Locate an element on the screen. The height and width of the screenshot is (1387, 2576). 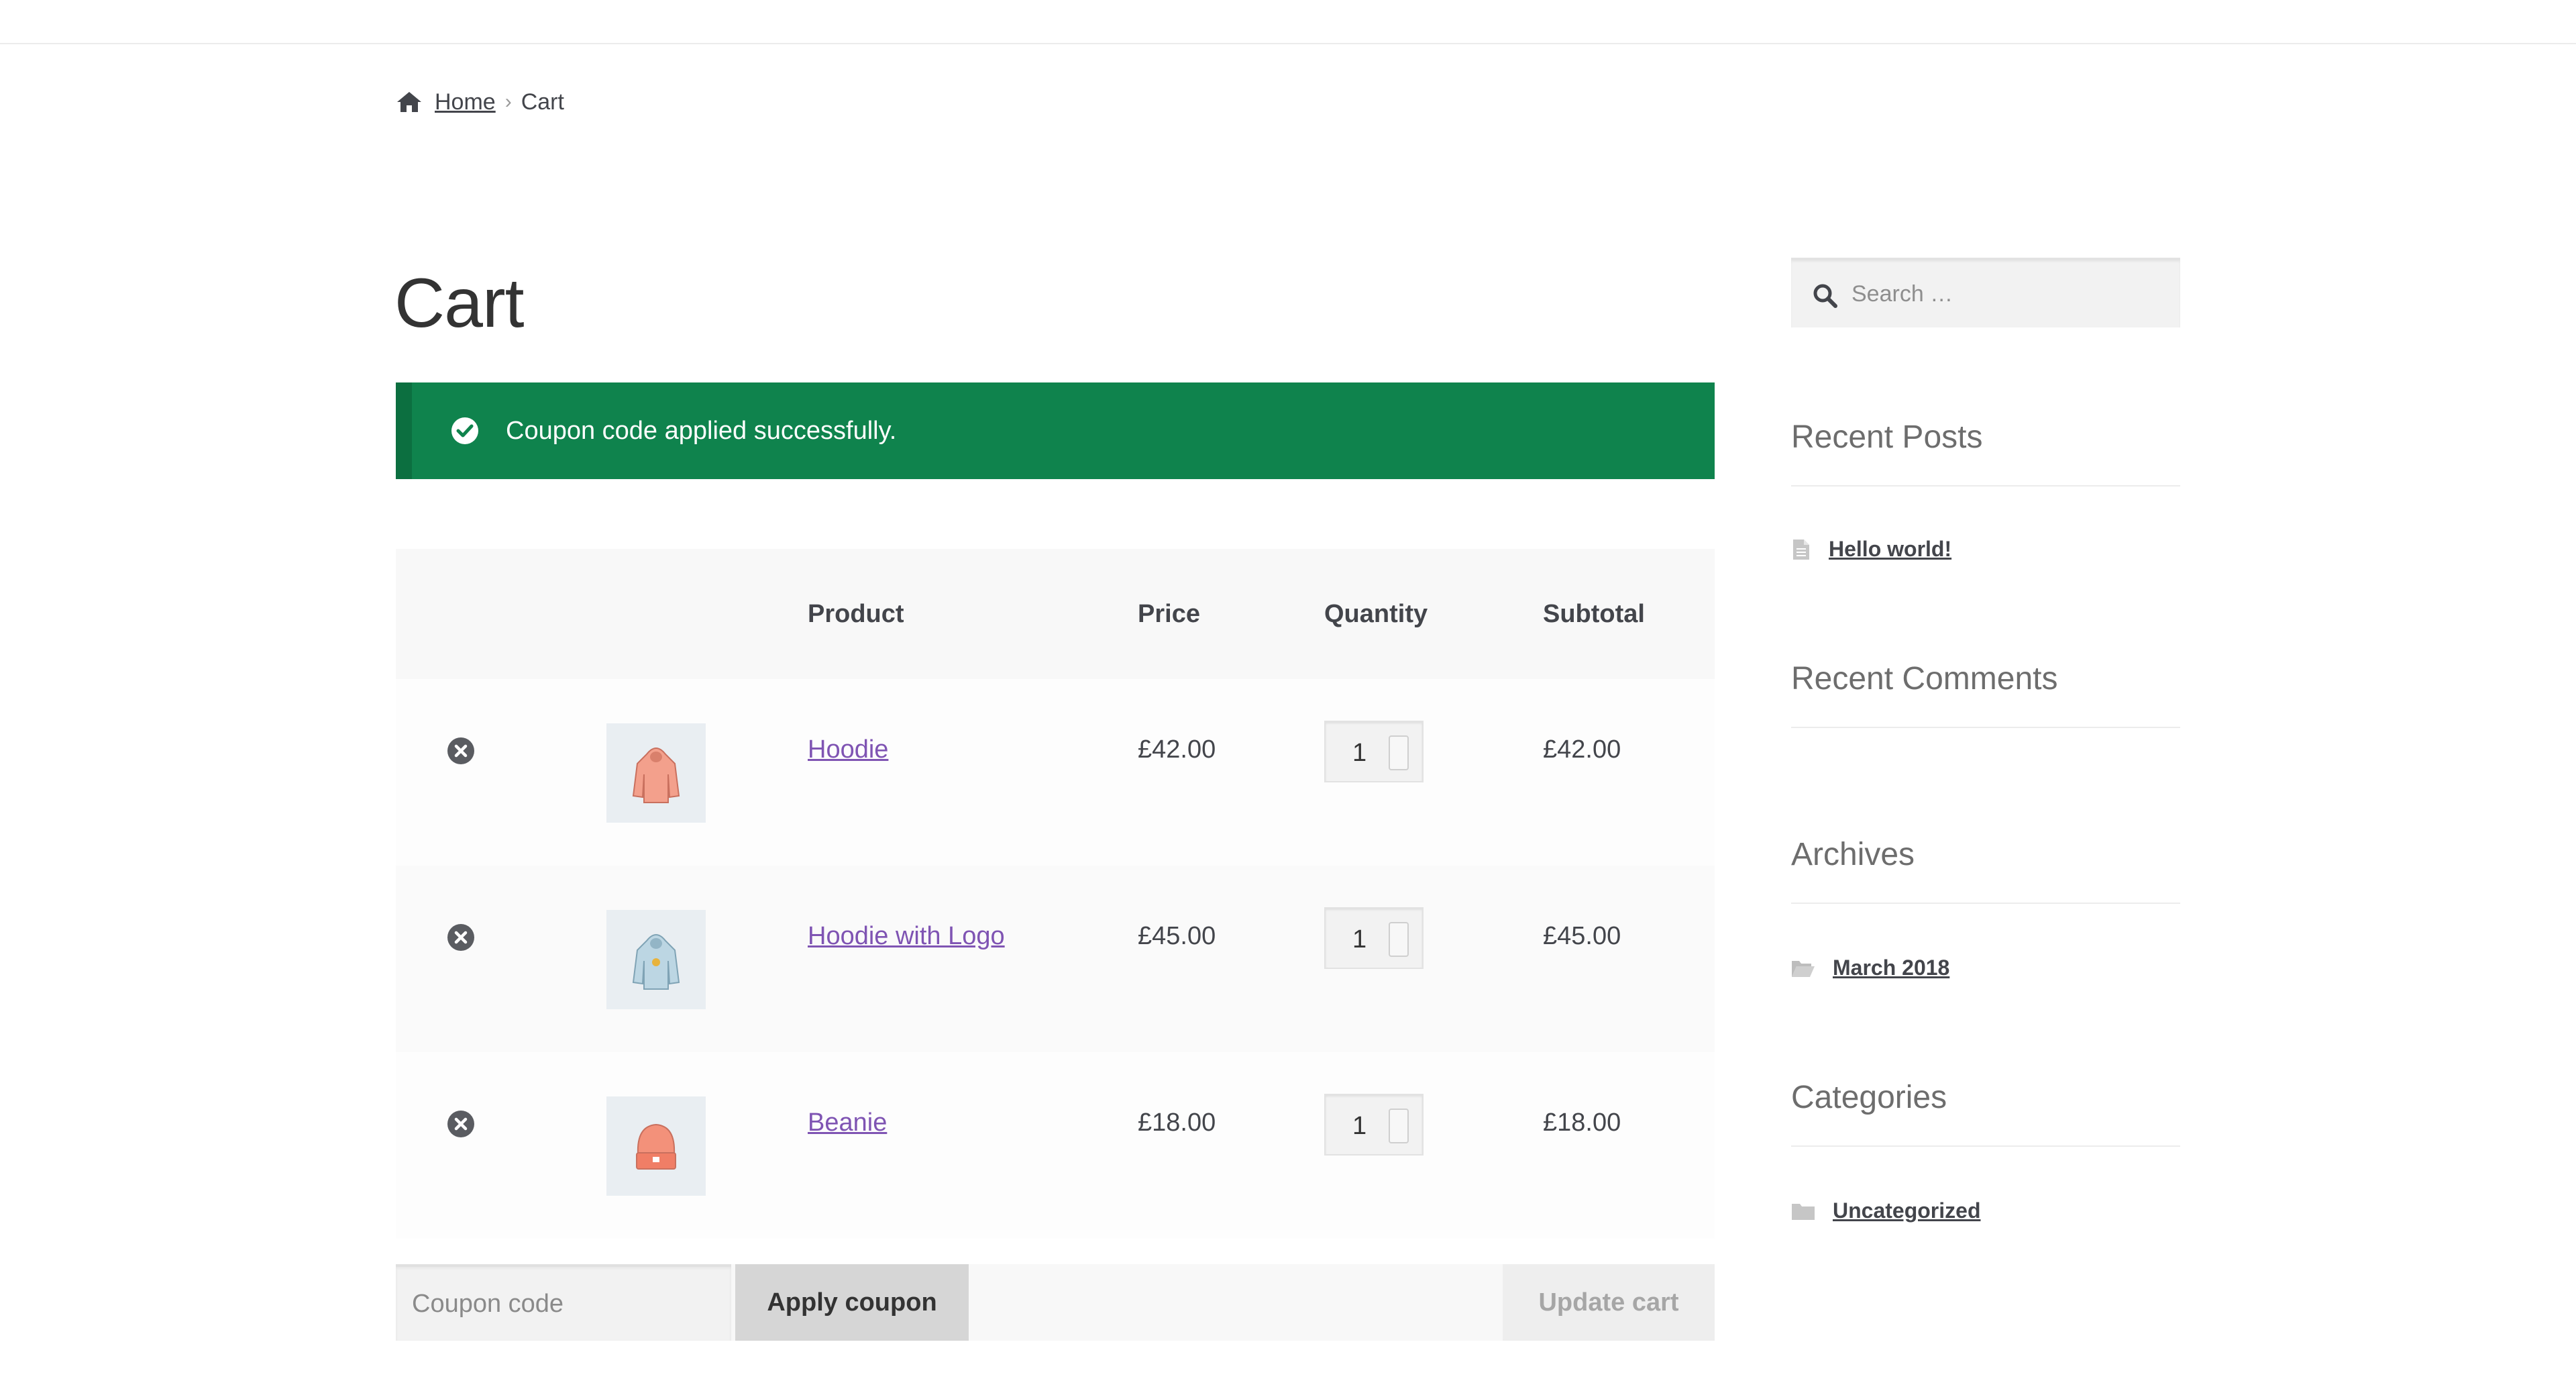
hoodie-image is located at coordinates (656, 775).